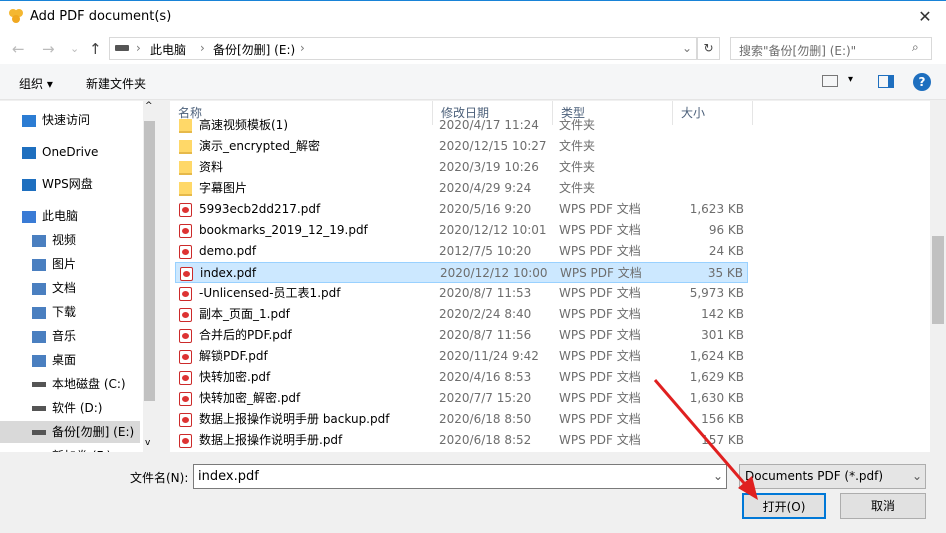 This screenshot has width=946, height=533. What do you see at coordinates (95, 49) in the screenshot?
I see `up-button: ↑` at bounding box center [95, 49].